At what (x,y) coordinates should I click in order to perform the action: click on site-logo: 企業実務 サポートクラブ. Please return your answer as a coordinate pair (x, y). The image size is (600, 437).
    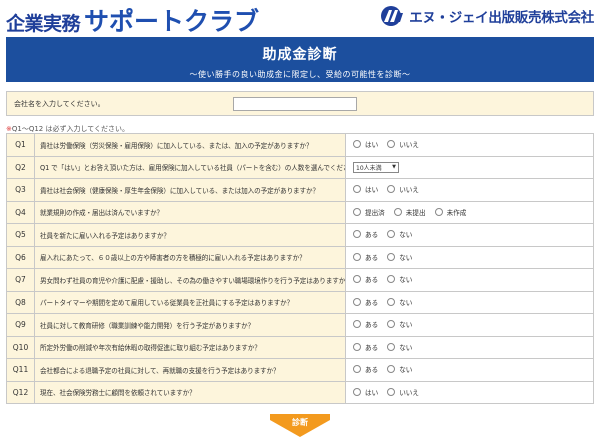
    Looking at the image, I should click on (132, 19).